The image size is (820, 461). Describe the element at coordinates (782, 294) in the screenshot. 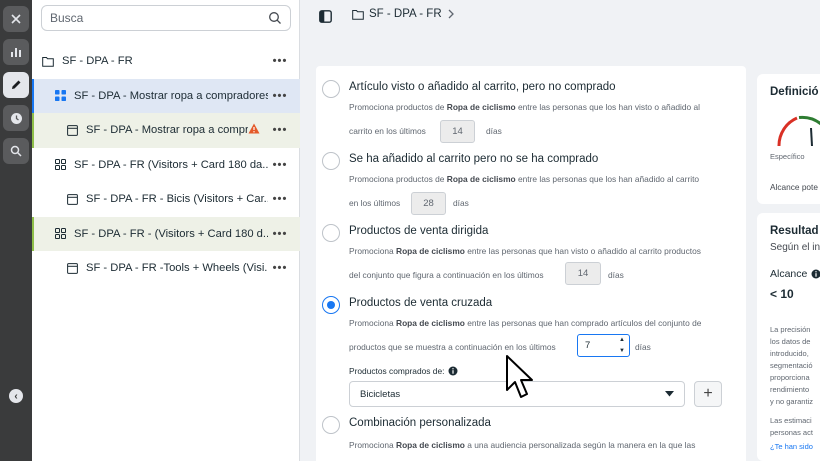

I see `reach-value: < 10` at that location.